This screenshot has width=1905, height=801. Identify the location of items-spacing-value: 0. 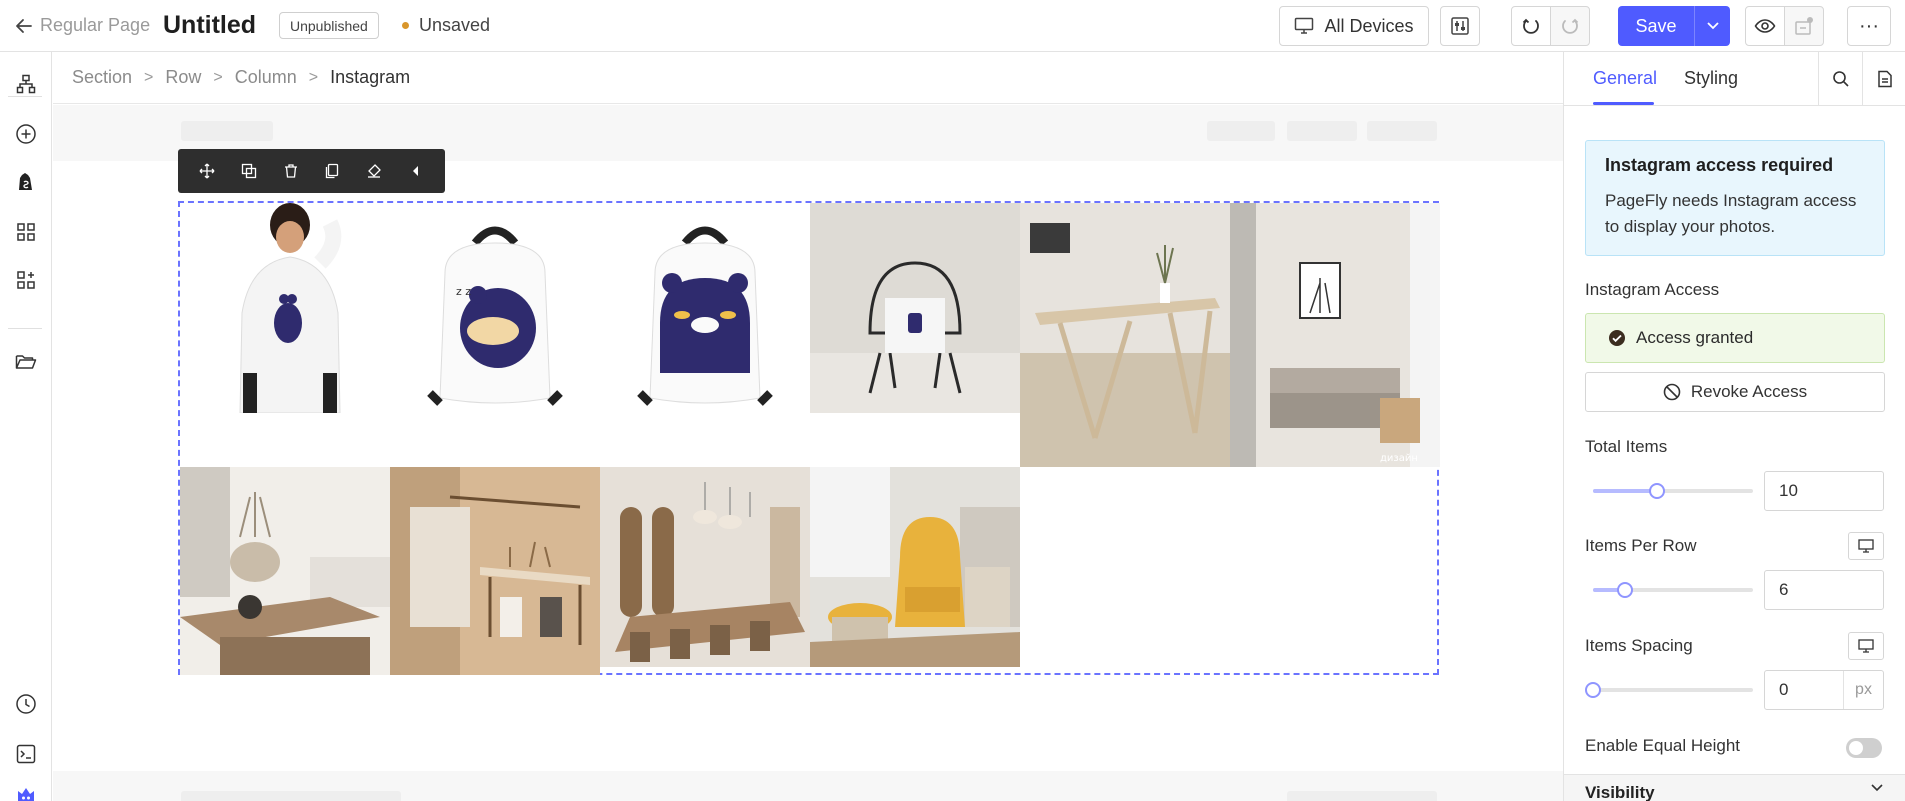
(1784, 689).